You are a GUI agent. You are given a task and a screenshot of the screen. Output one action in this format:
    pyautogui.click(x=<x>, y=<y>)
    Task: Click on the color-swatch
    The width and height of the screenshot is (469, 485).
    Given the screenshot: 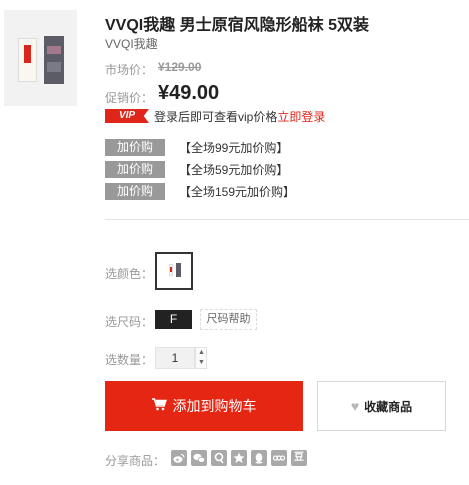 What is the action you would take?
    pyautogui.click(x=174, y=271)
    